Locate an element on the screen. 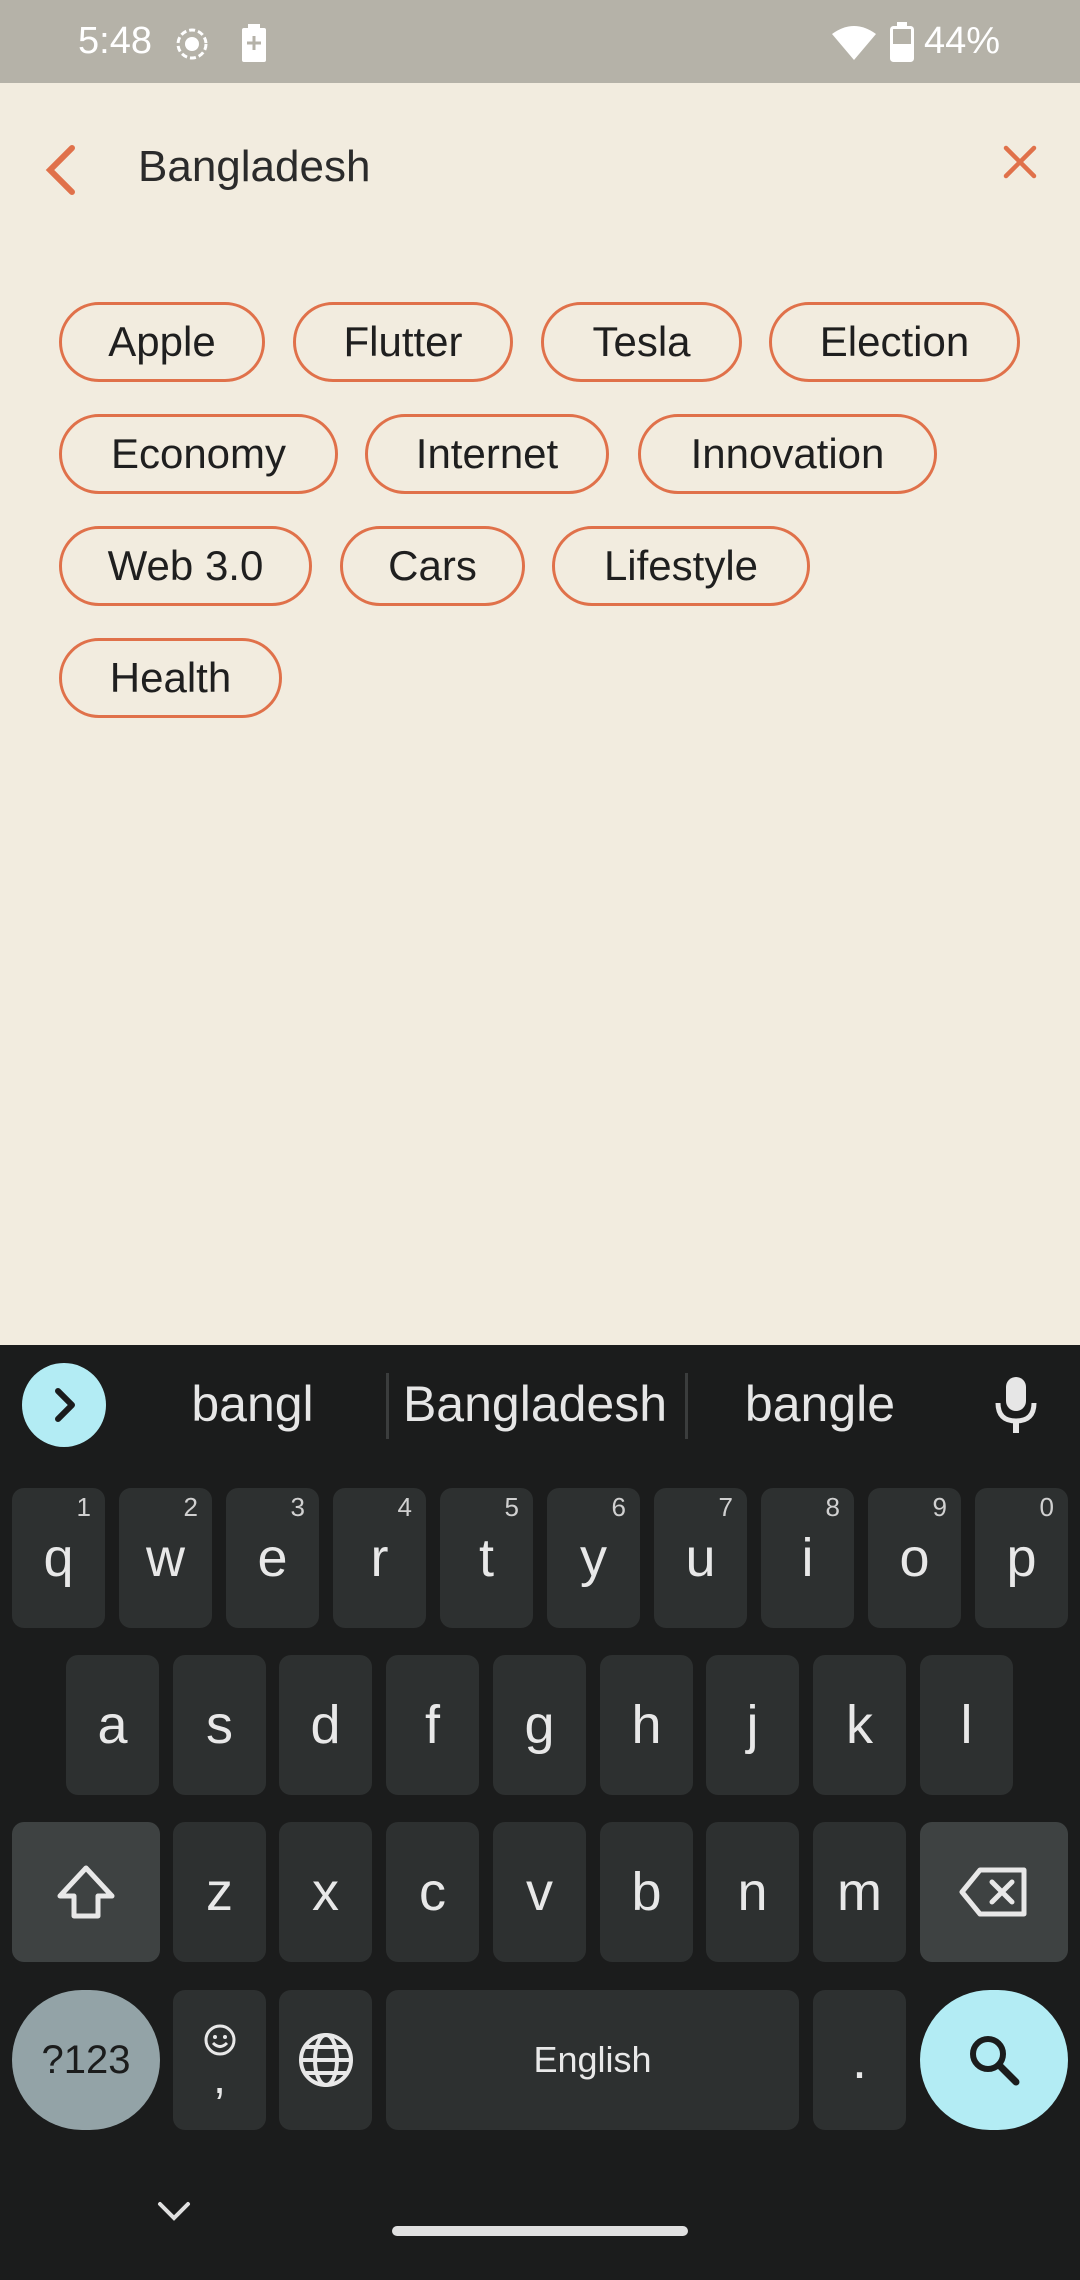  key-q: q1 is located at coordinates (58, 1558).